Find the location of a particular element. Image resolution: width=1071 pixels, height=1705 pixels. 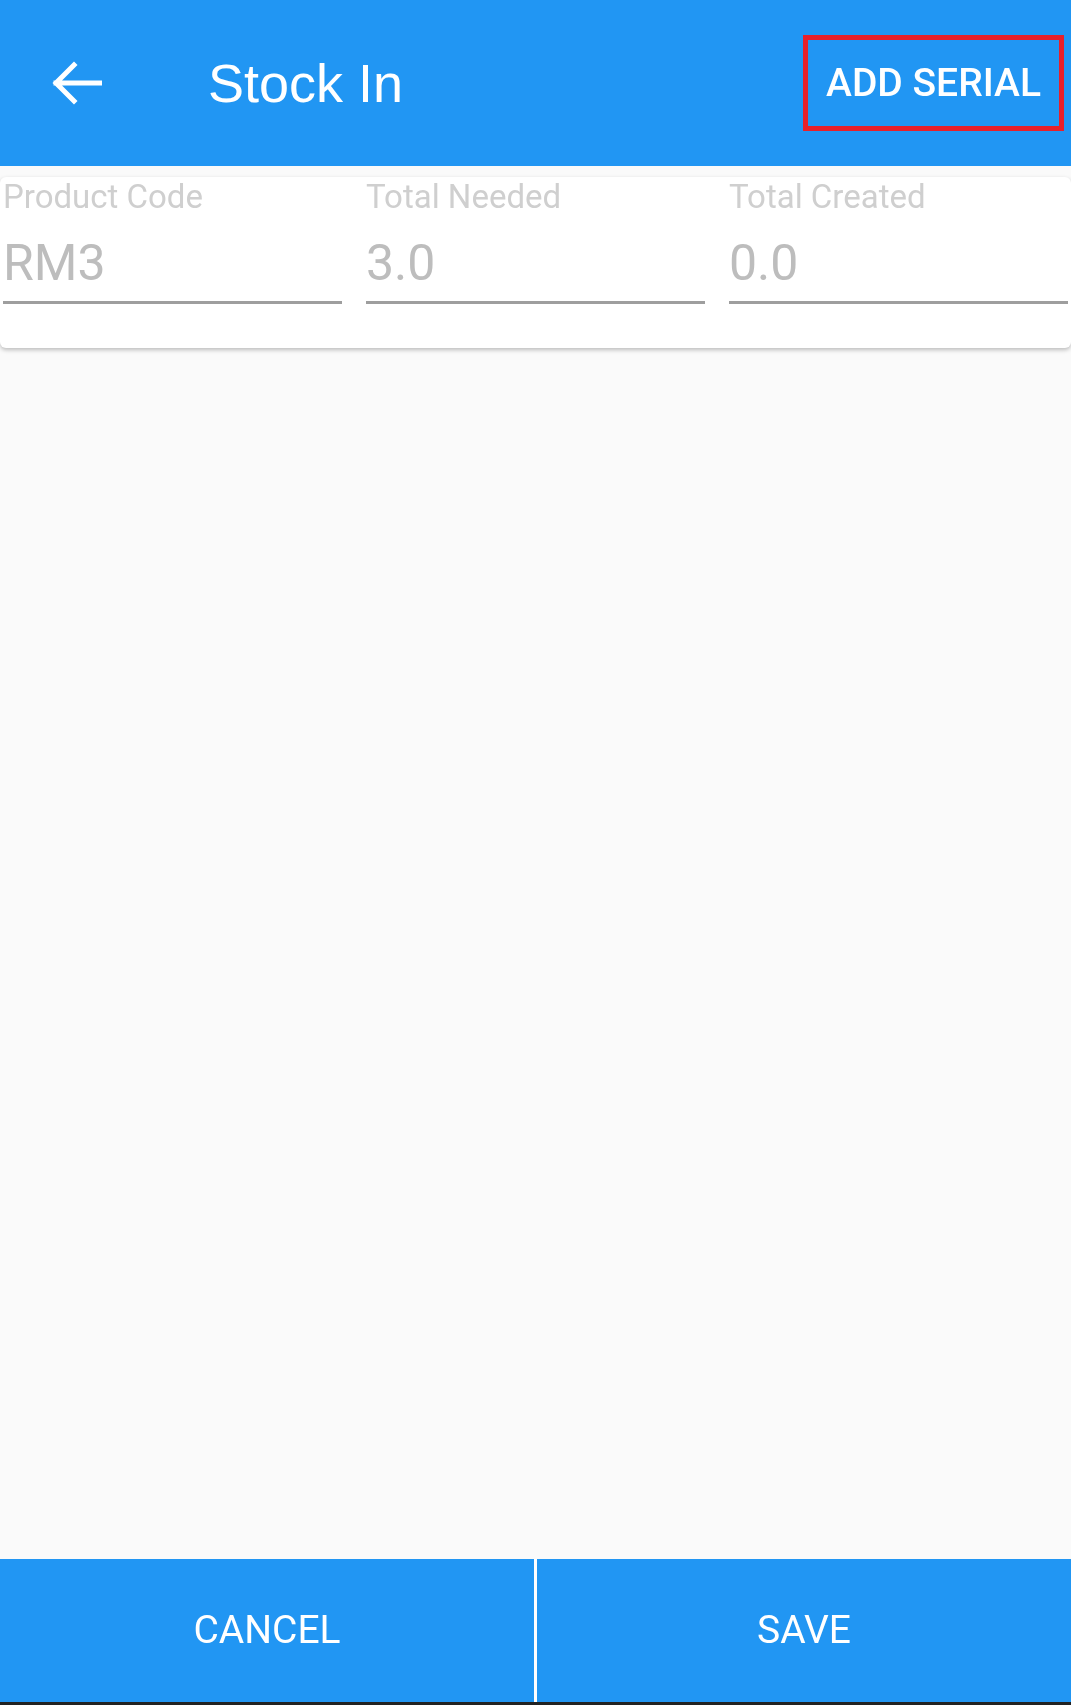

input-field: 0.0 is located at coordinates (898, 266).